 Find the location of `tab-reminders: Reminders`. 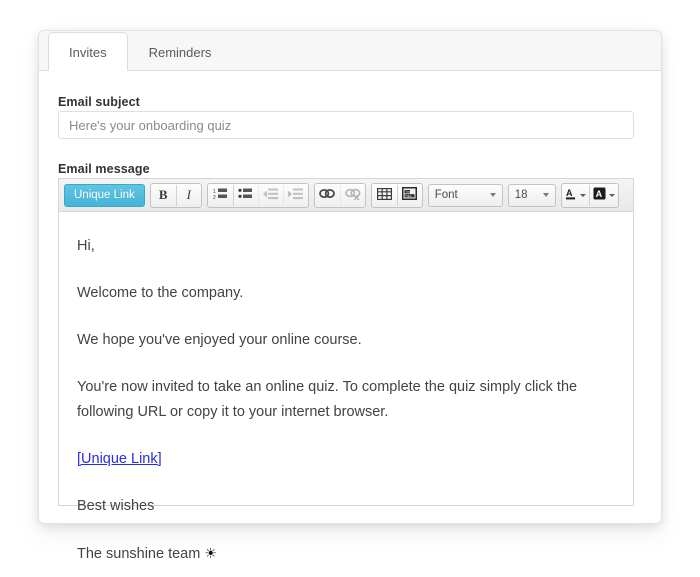

tab-reminders: Reminders is located at coordinates (180, 51).